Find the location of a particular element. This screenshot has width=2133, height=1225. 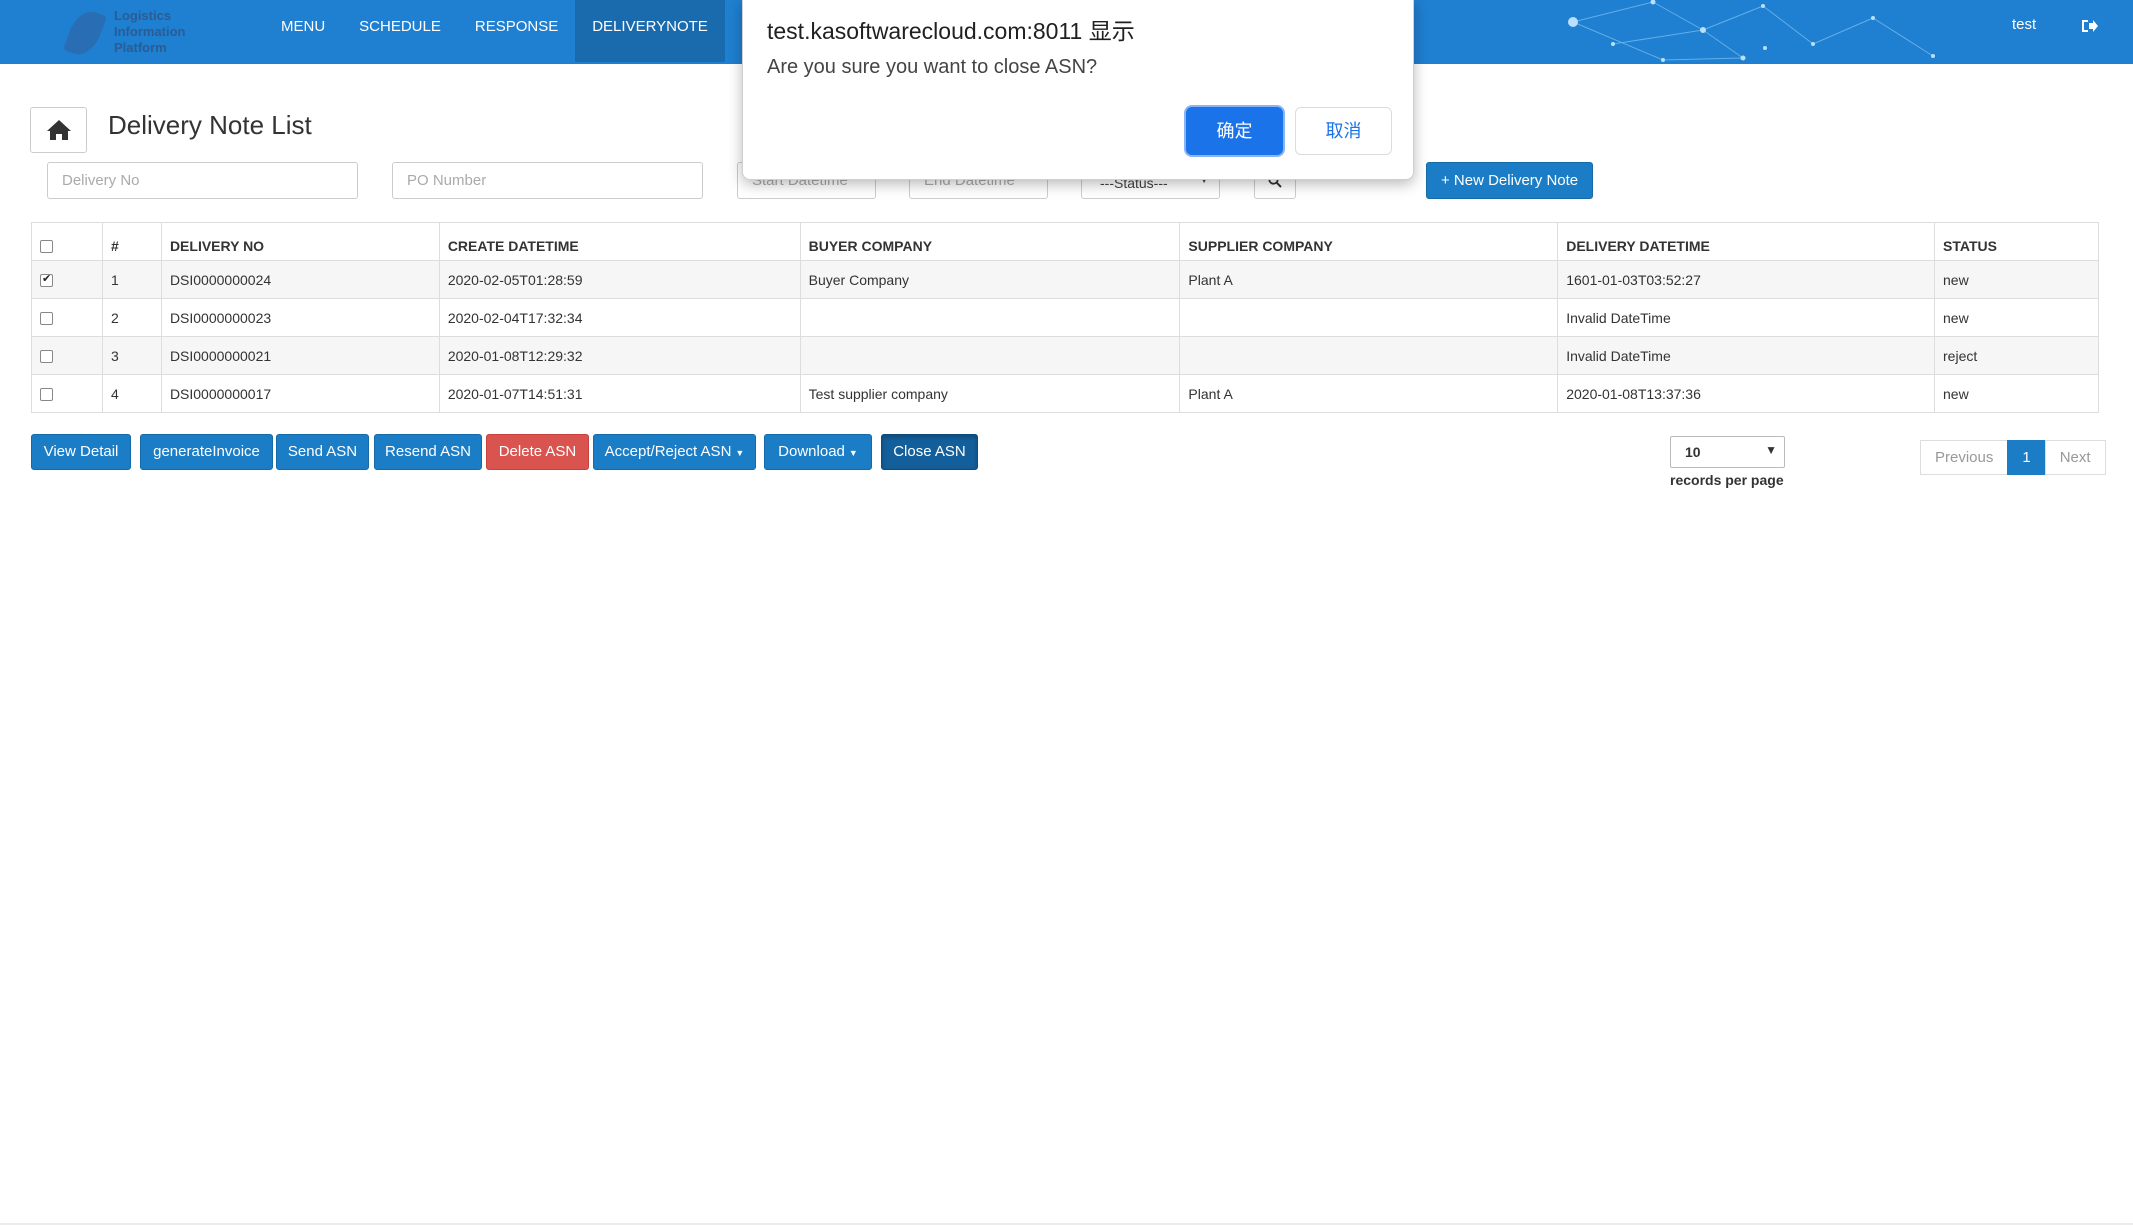

dialog-title: test.kasoftwarecloud.com:8011 显示 is located at coordinates (951, 31).